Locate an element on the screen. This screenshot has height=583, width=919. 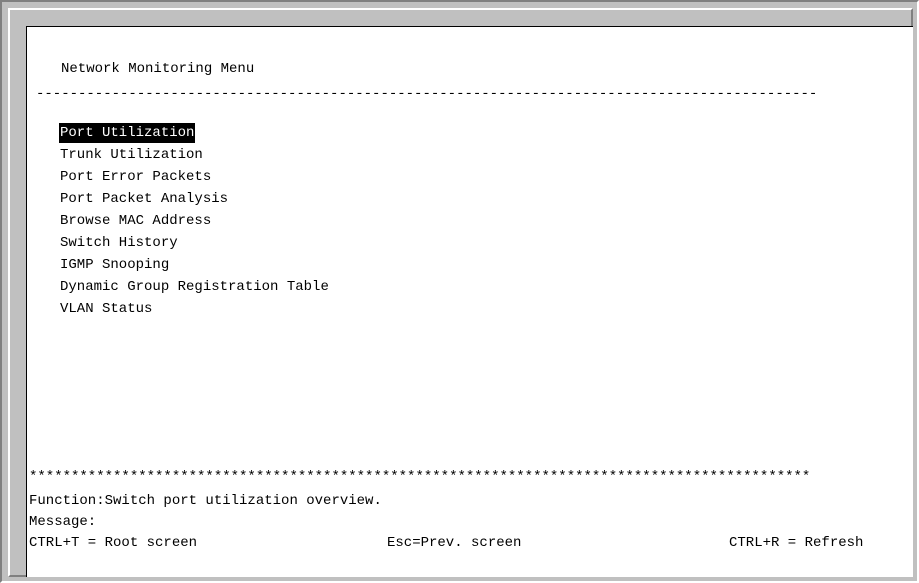
menu-row: VLAN Status is located at coordinates (194, 310).